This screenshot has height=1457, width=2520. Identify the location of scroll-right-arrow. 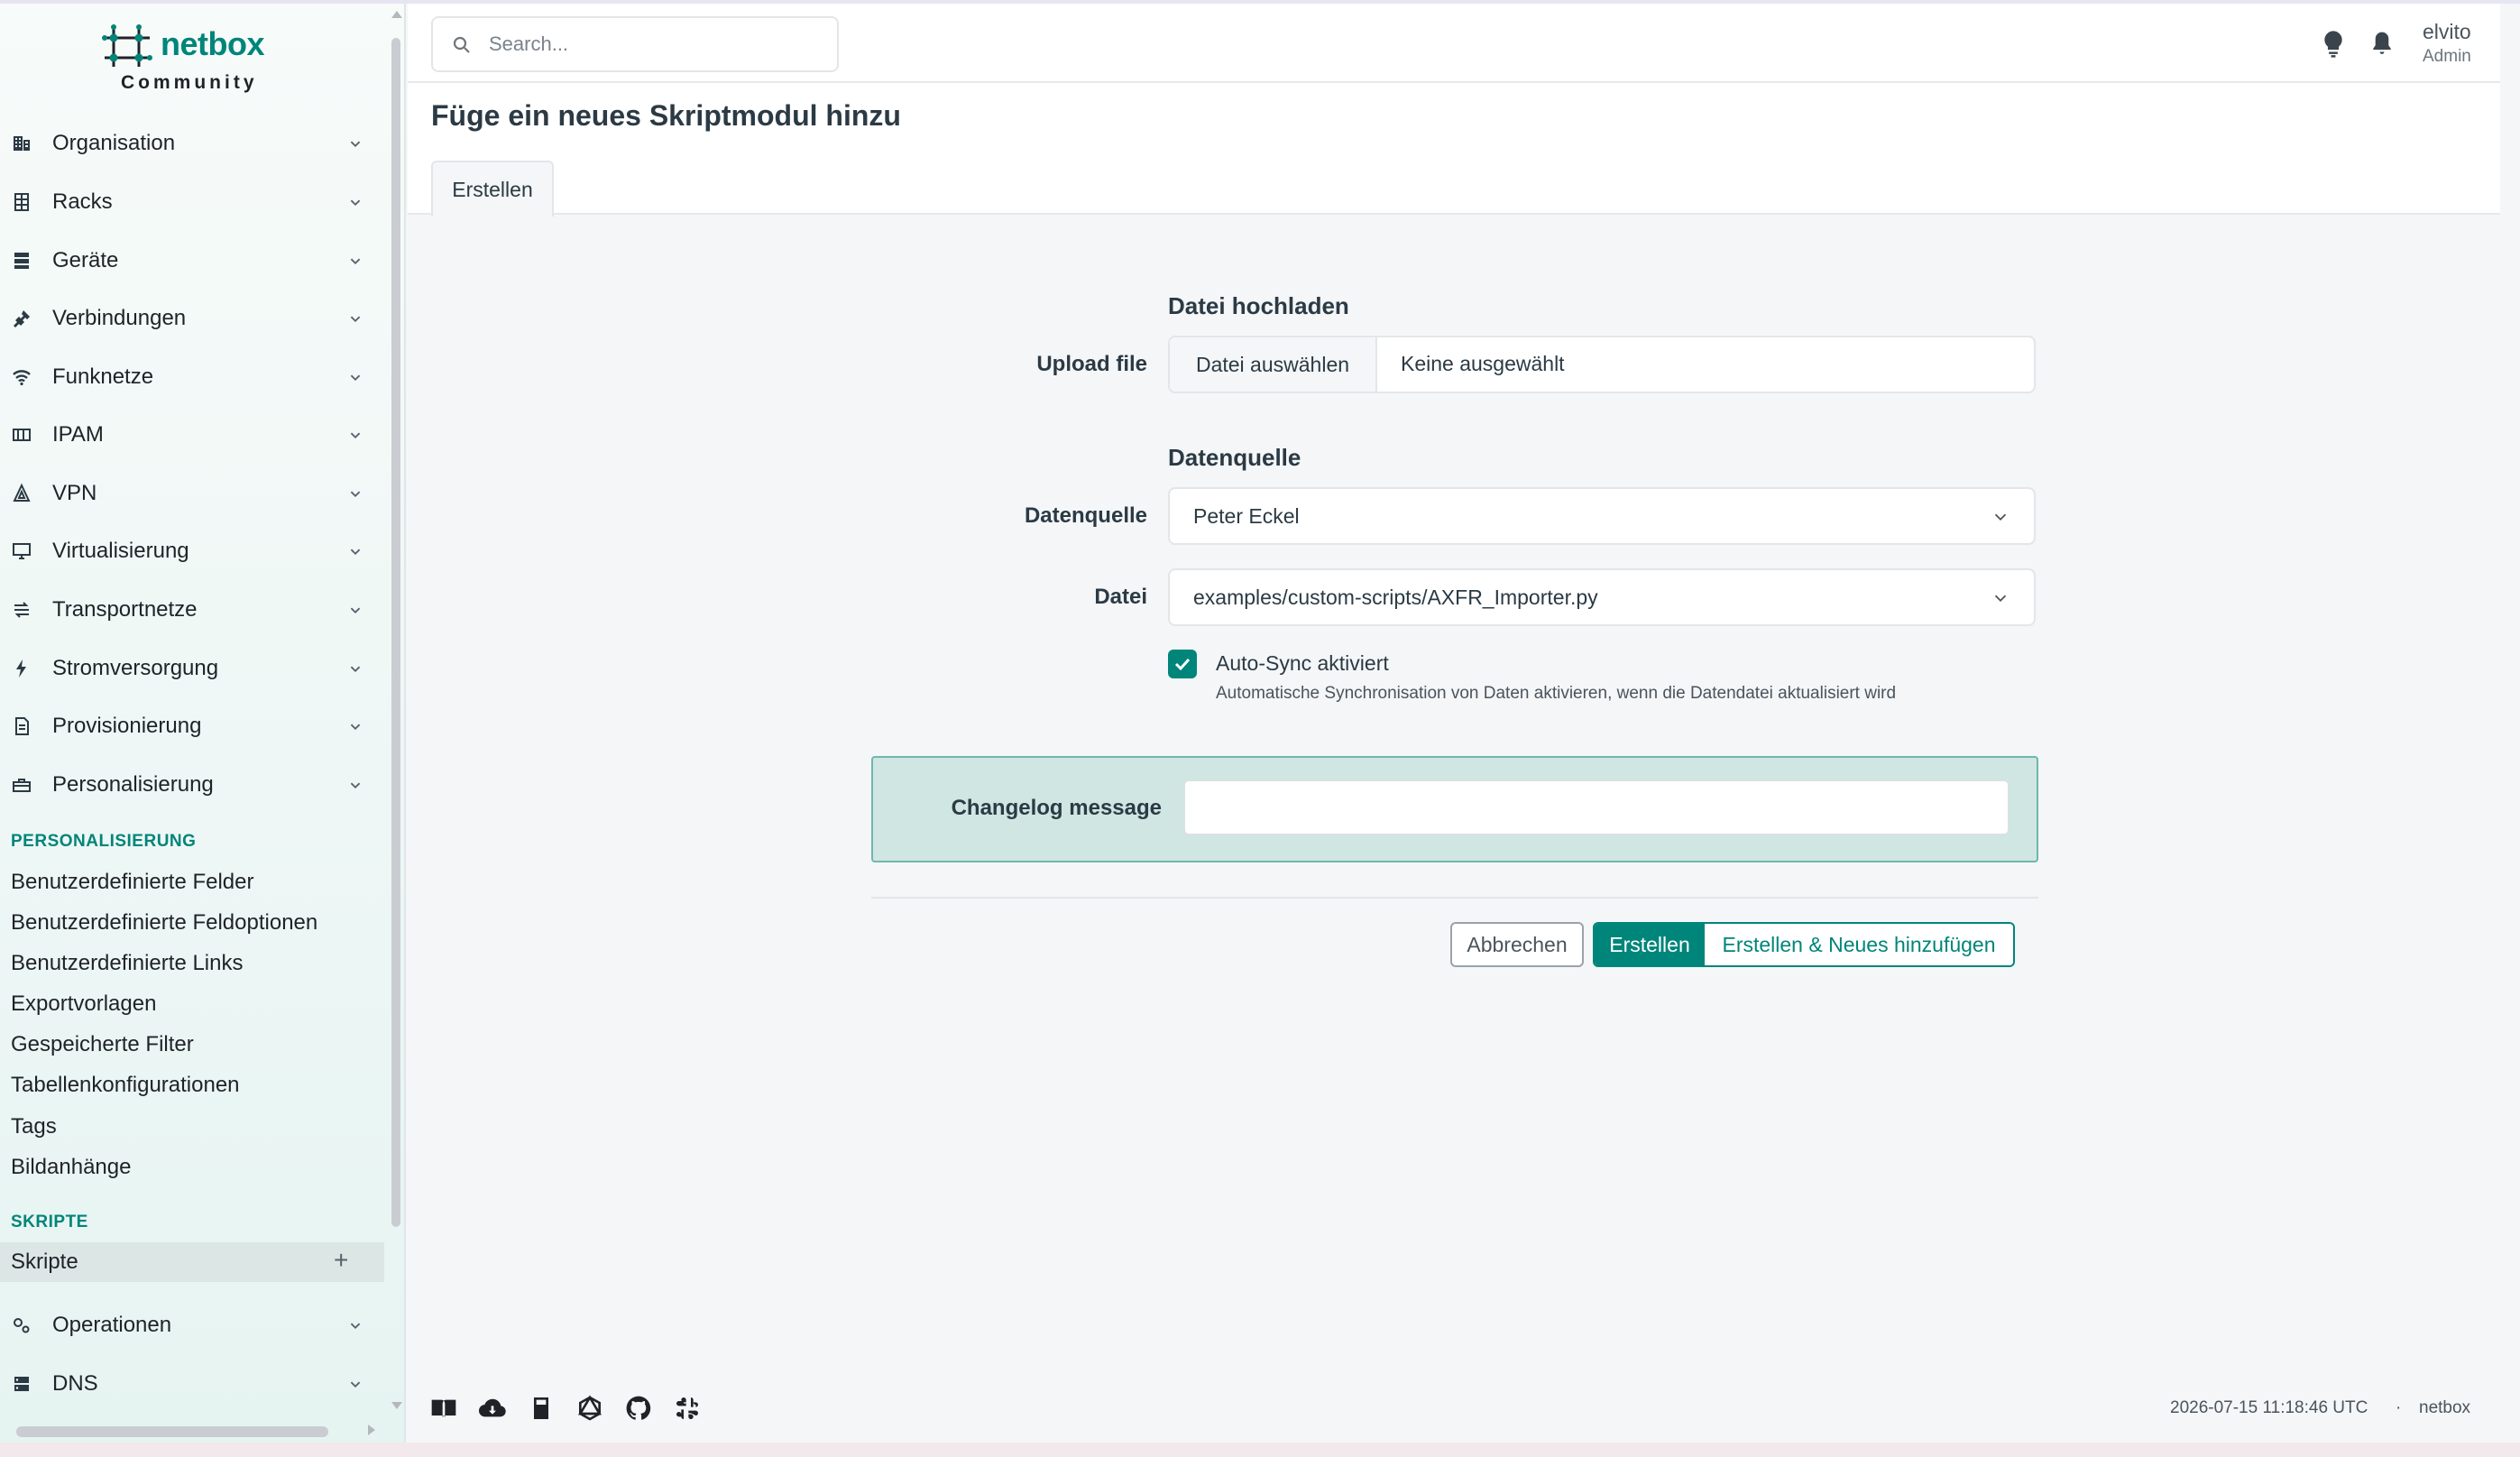
(372, 1430).